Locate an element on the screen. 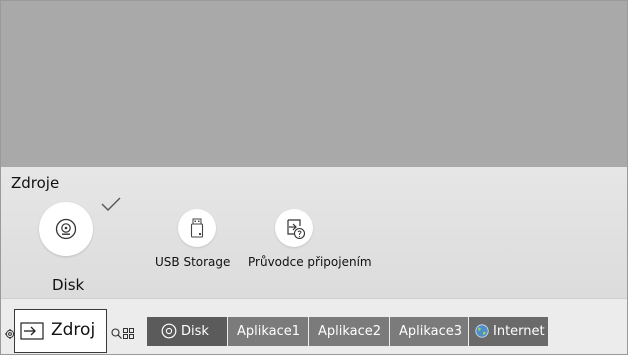  tab-aplikace2-label: Aplikace2 is located at coordinates (350, 331).